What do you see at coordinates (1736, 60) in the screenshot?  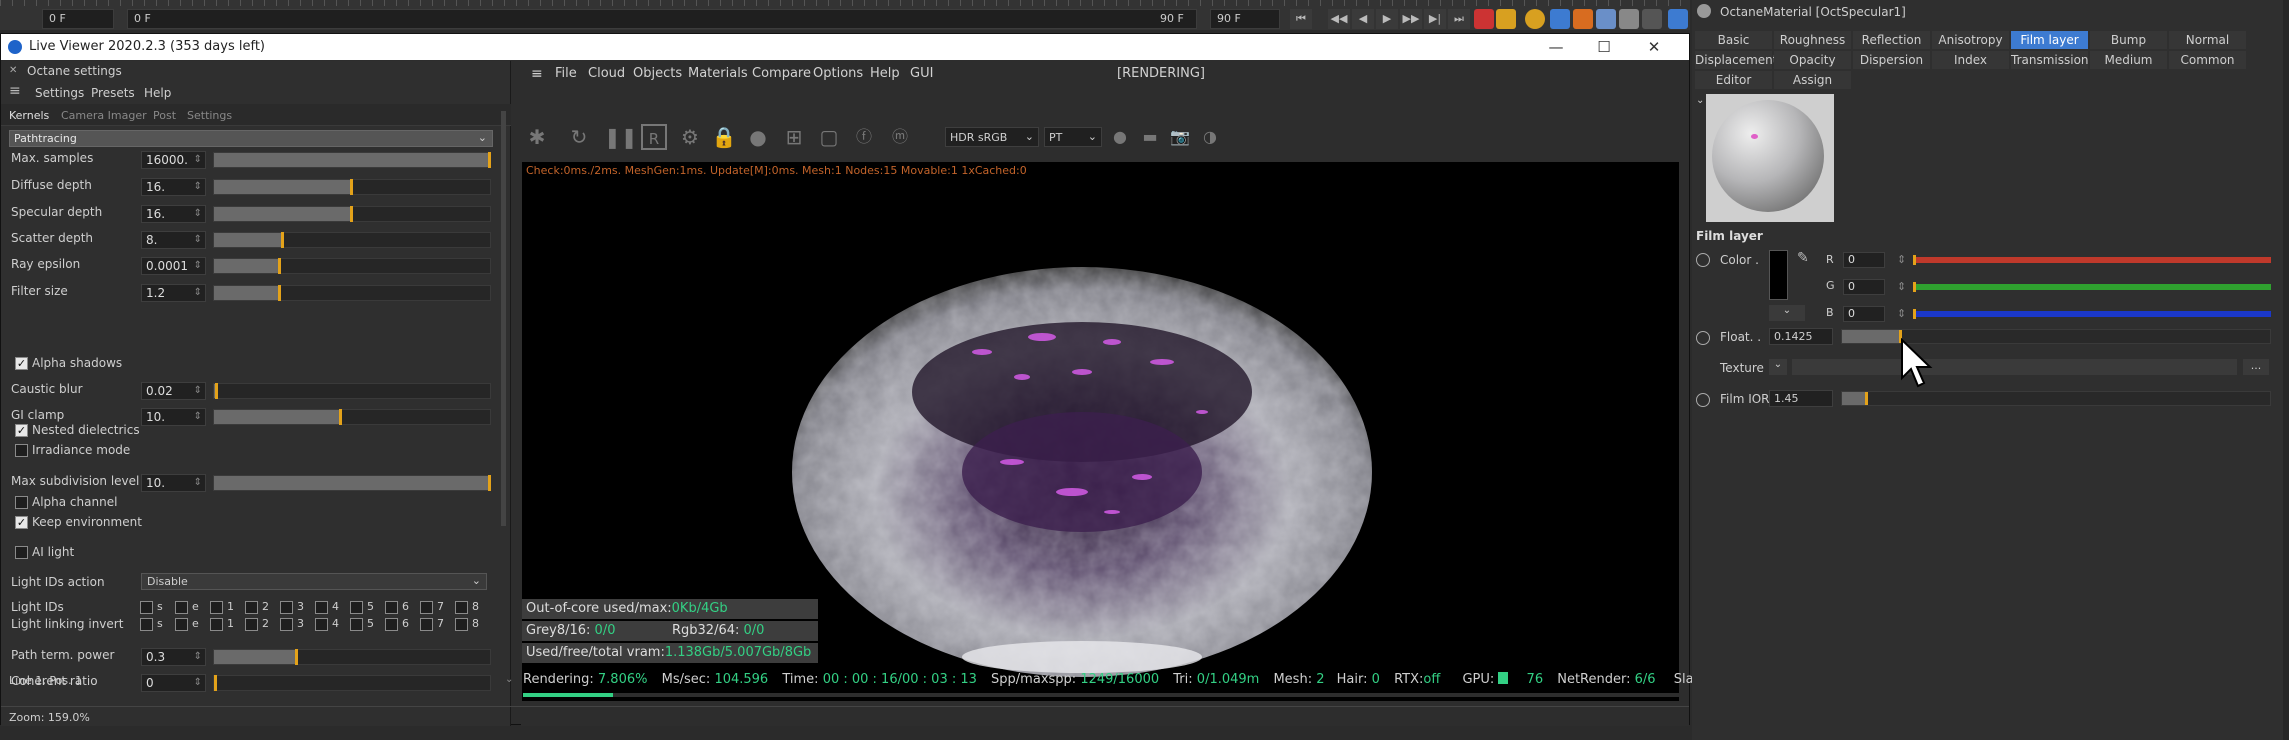 I see `material-tab: Displacement` at bounding box center [1736, 60].